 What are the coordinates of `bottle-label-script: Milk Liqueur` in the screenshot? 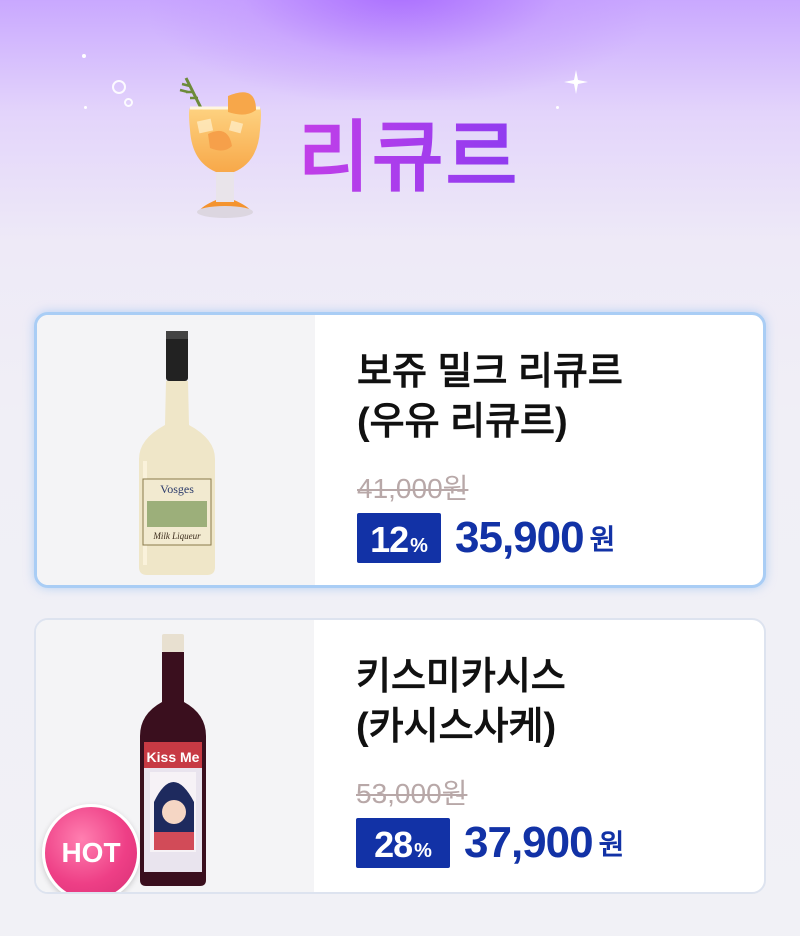 It's located at (176, 536).